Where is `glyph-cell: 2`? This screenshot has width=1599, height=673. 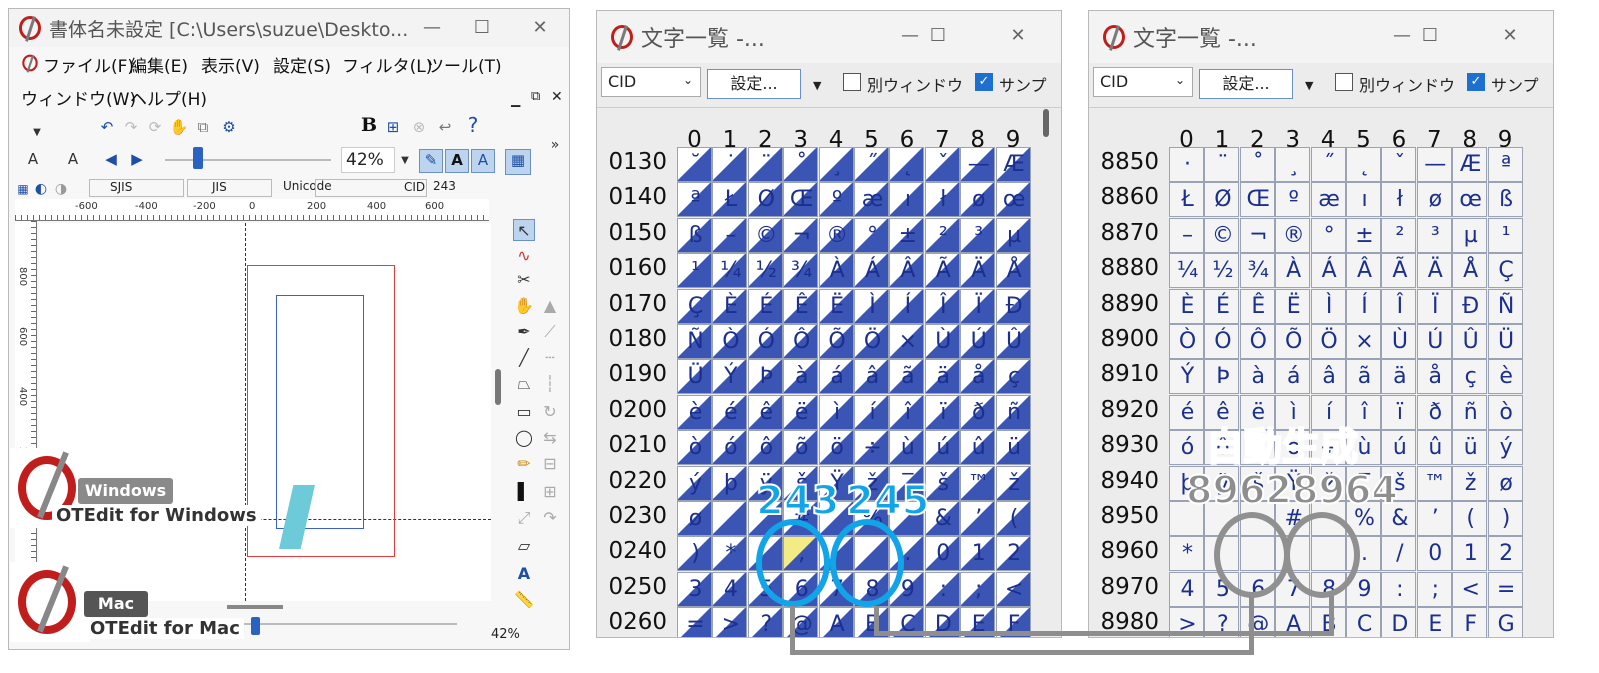
glyph-cell: 2 is located at coordinates (1505, 554).